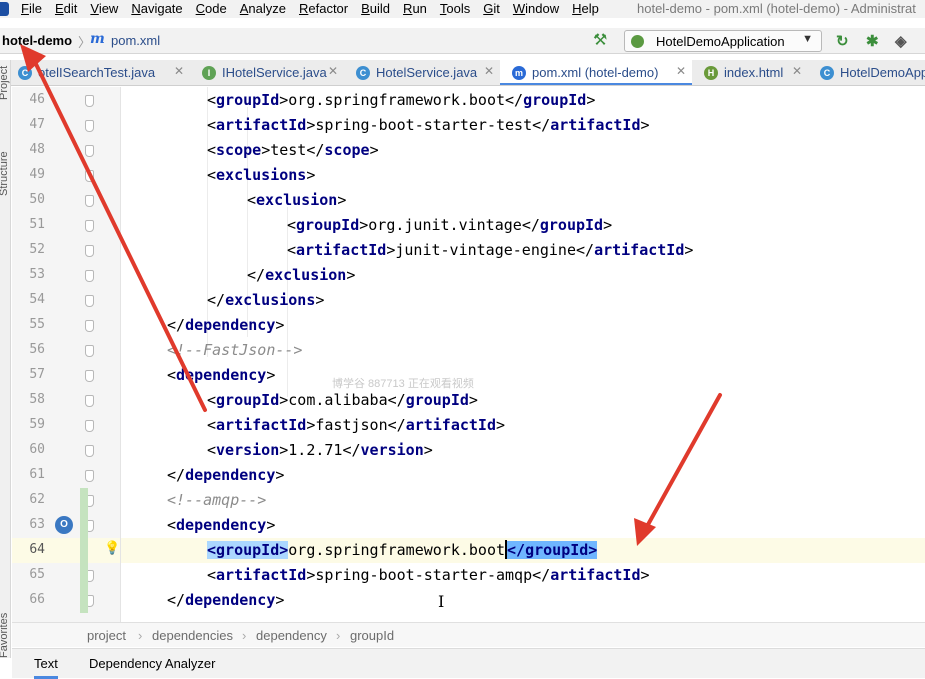 This screenshot has width=925, height=679. What do you see at coordinates (596, 72) in the screenshot?
I see `tab-pom-xml-hotel-demo-: m pom.xml (hotel-demo) ✕` at bounding box center [596, 72].